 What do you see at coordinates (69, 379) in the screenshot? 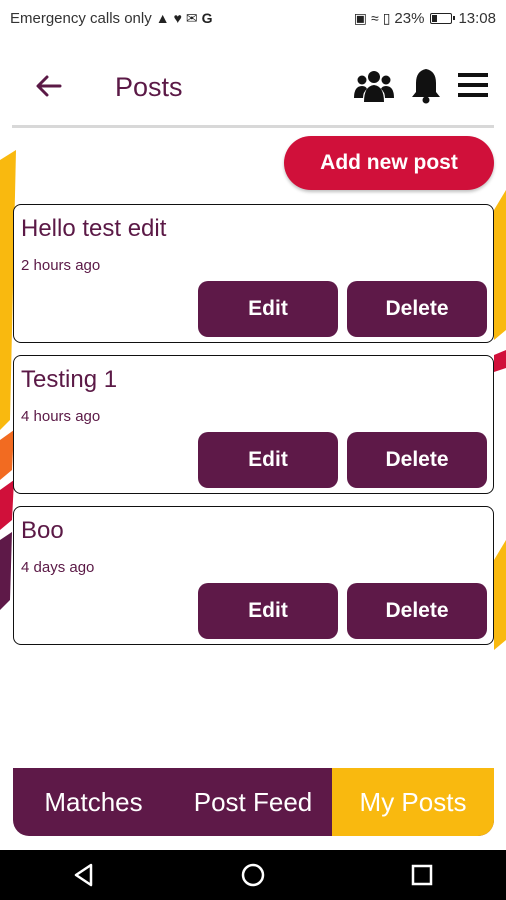
I see `post-title: Testing 1` at bounding box center [69, 379].